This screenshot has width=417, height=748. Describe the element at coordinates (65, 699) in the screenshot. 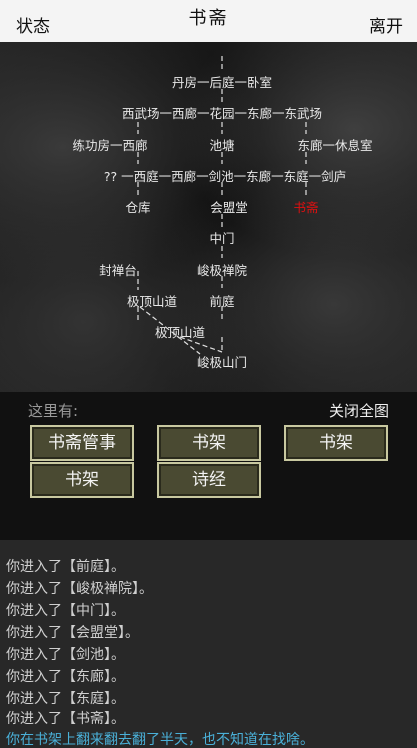

I see `log-line: 你进入了【东庭】。` at that location.